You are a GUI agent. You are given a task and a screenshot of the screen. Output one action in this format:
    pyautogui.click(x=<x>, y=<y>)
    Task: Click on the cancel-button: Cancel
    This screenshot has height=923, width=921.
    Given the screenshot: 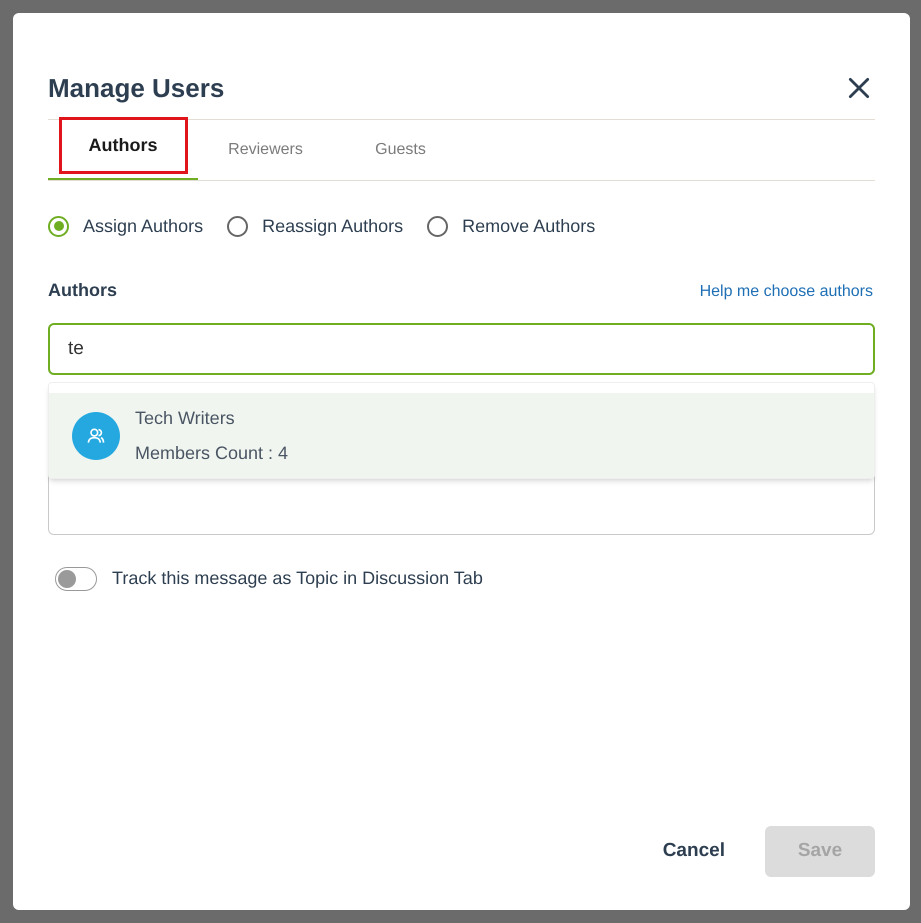 What is the action you would take?
    pyautogui.click(x=693, y=851)
    